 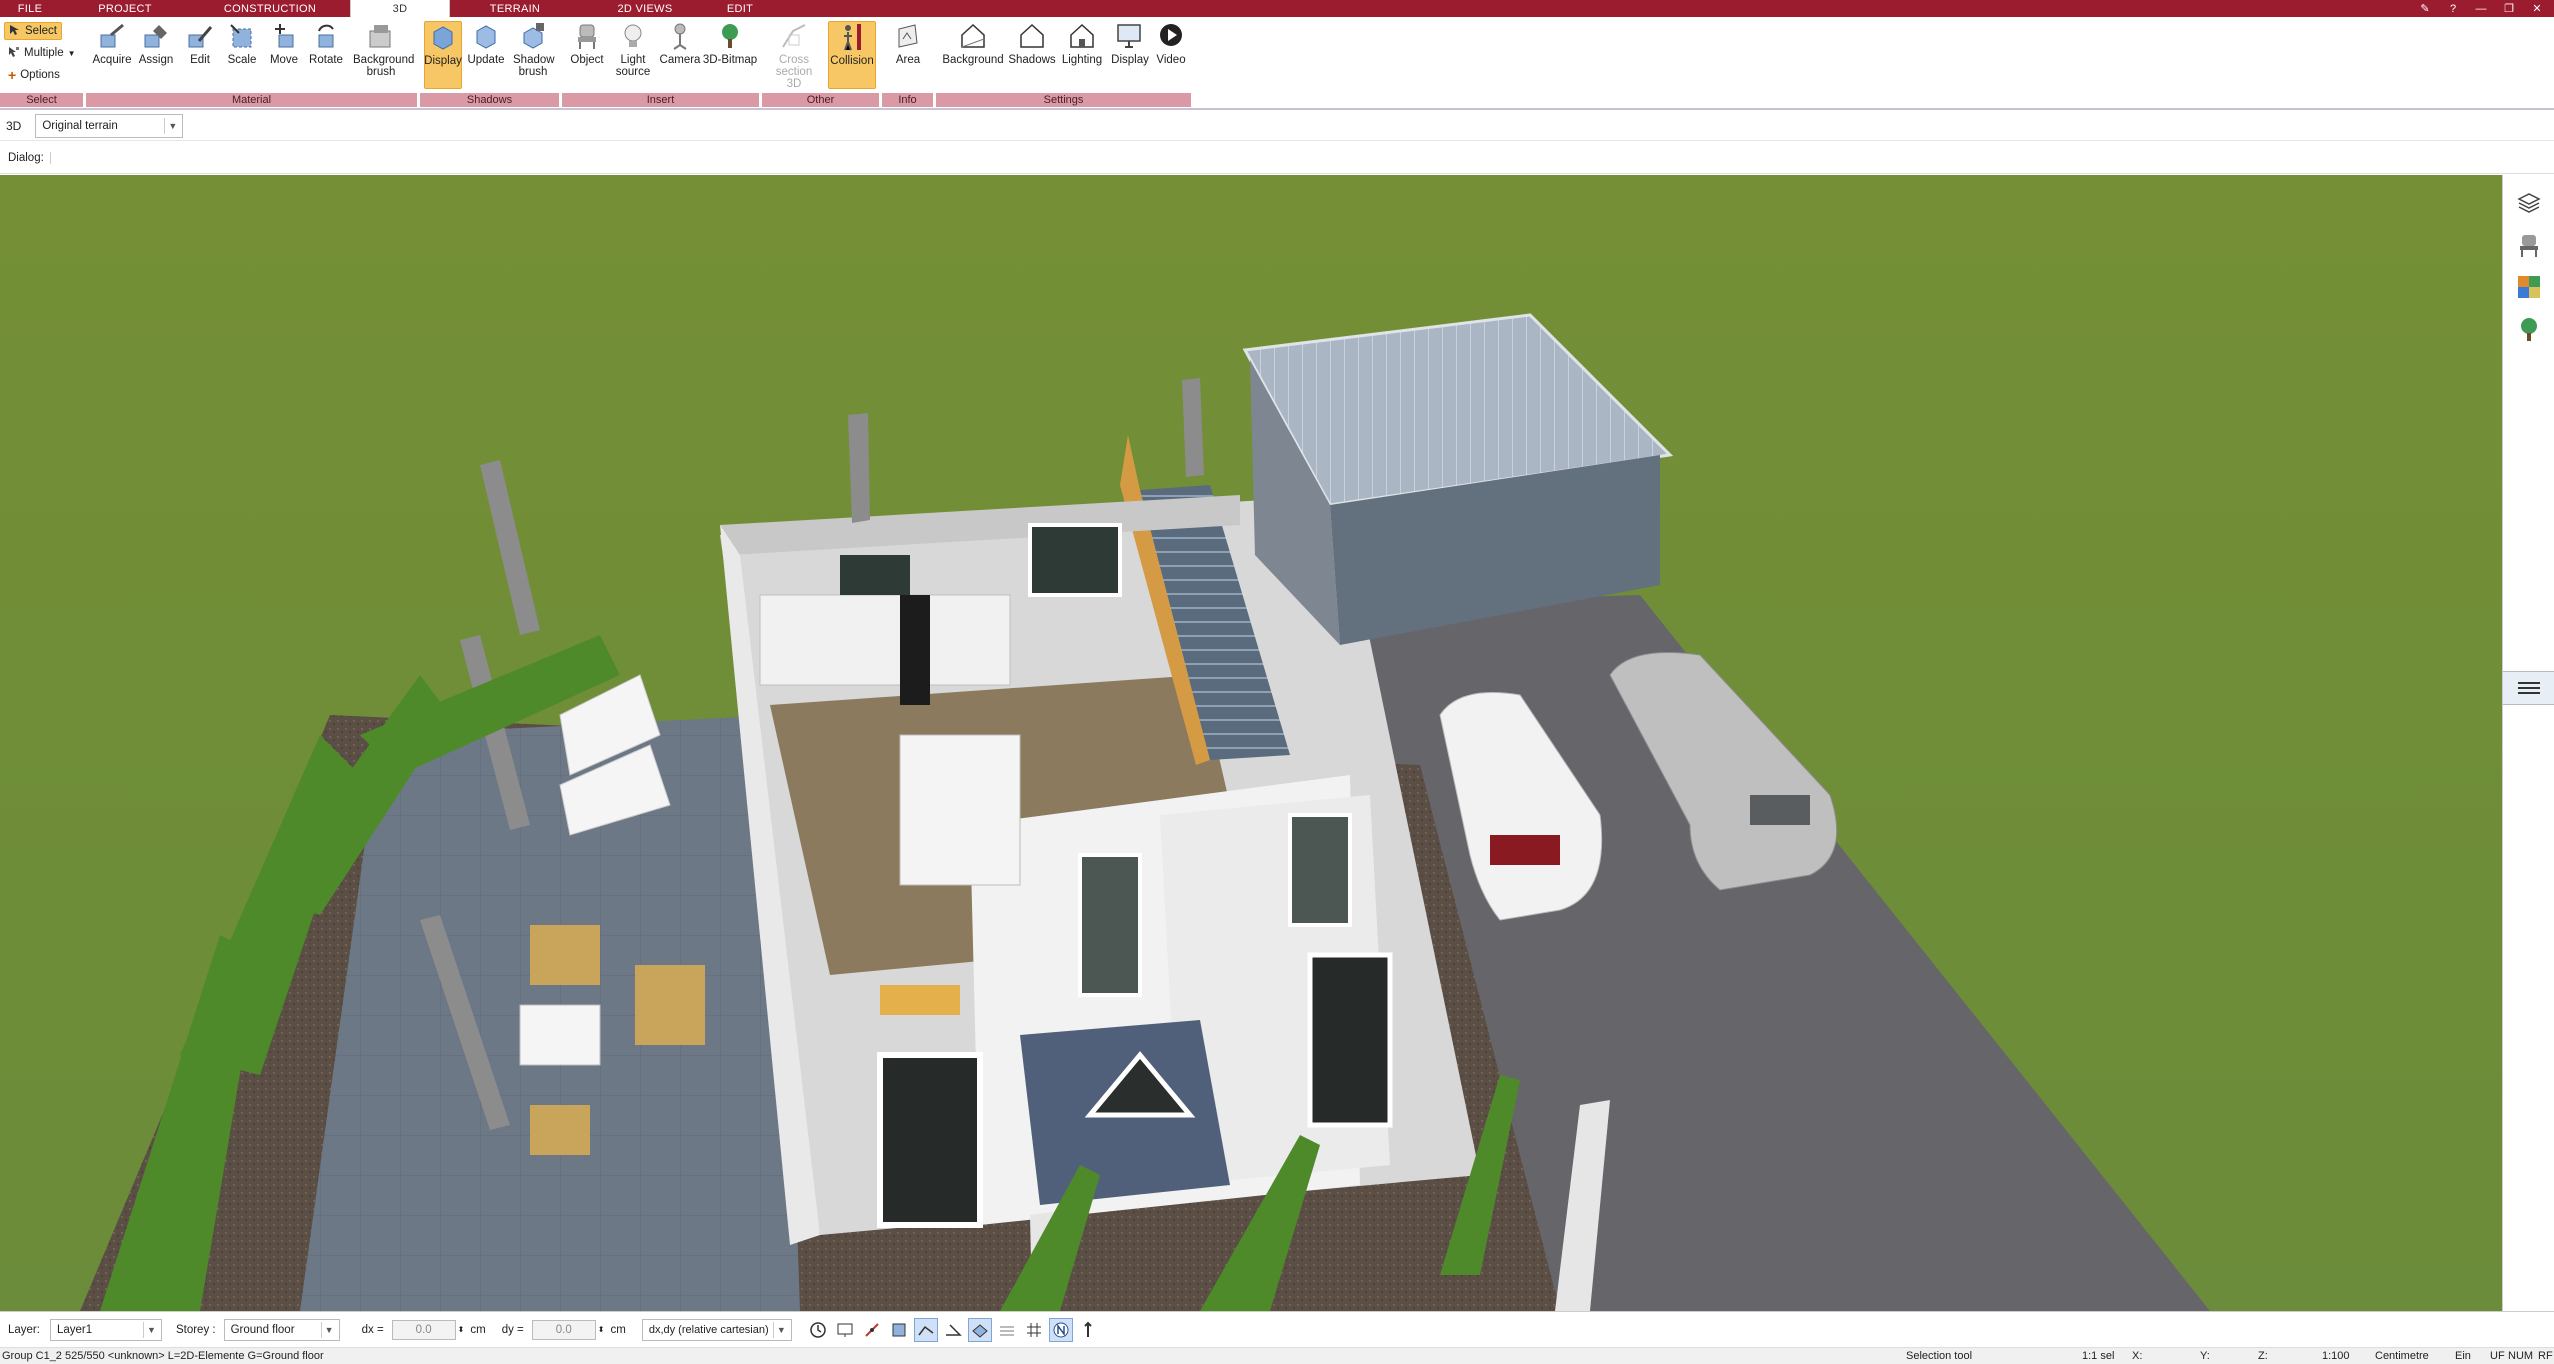 What do you see at coordinates (284, 55) in the screenshot?
I see `move-button: Move` at bounding box center [284, 55].